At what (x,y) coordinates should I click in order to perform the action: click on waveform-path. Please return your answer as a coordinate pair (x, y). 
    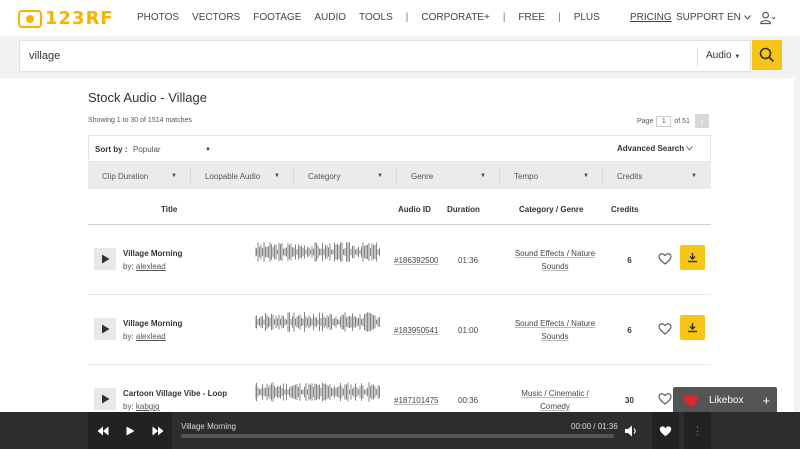
    Looking at the image, I should click on (317, 392).